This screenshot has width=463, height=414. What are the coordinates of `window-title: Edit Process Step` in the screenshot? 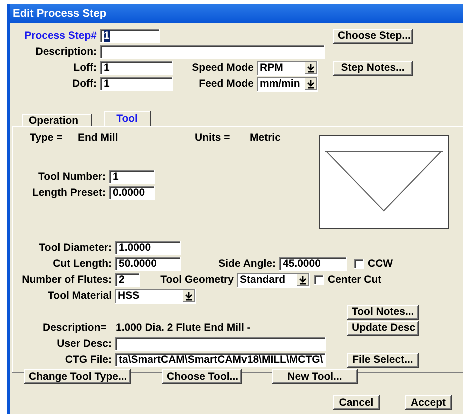 It's located at (60, 14).